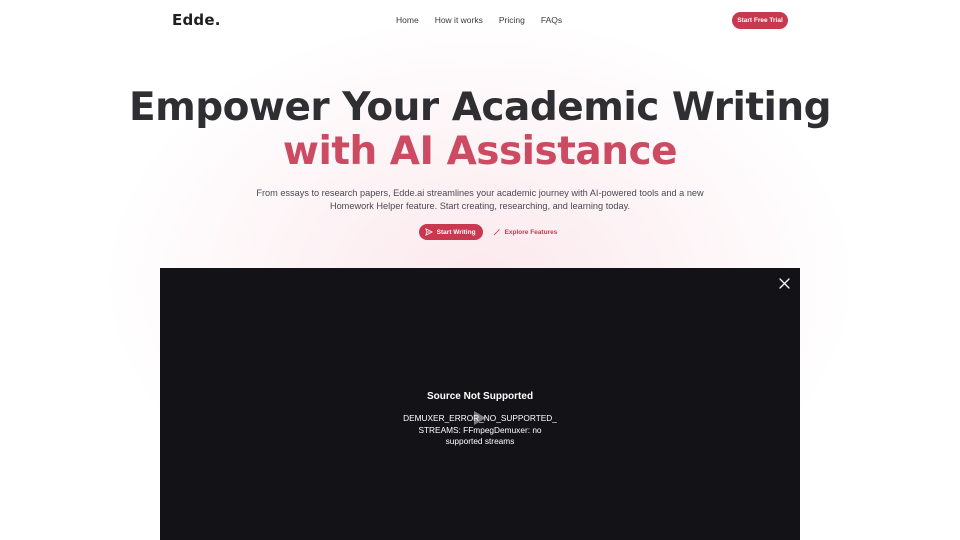  What do you see at coordinates (497, 232) in the screenshot?
I see `wand-icon` at bounding box center [497, 232].